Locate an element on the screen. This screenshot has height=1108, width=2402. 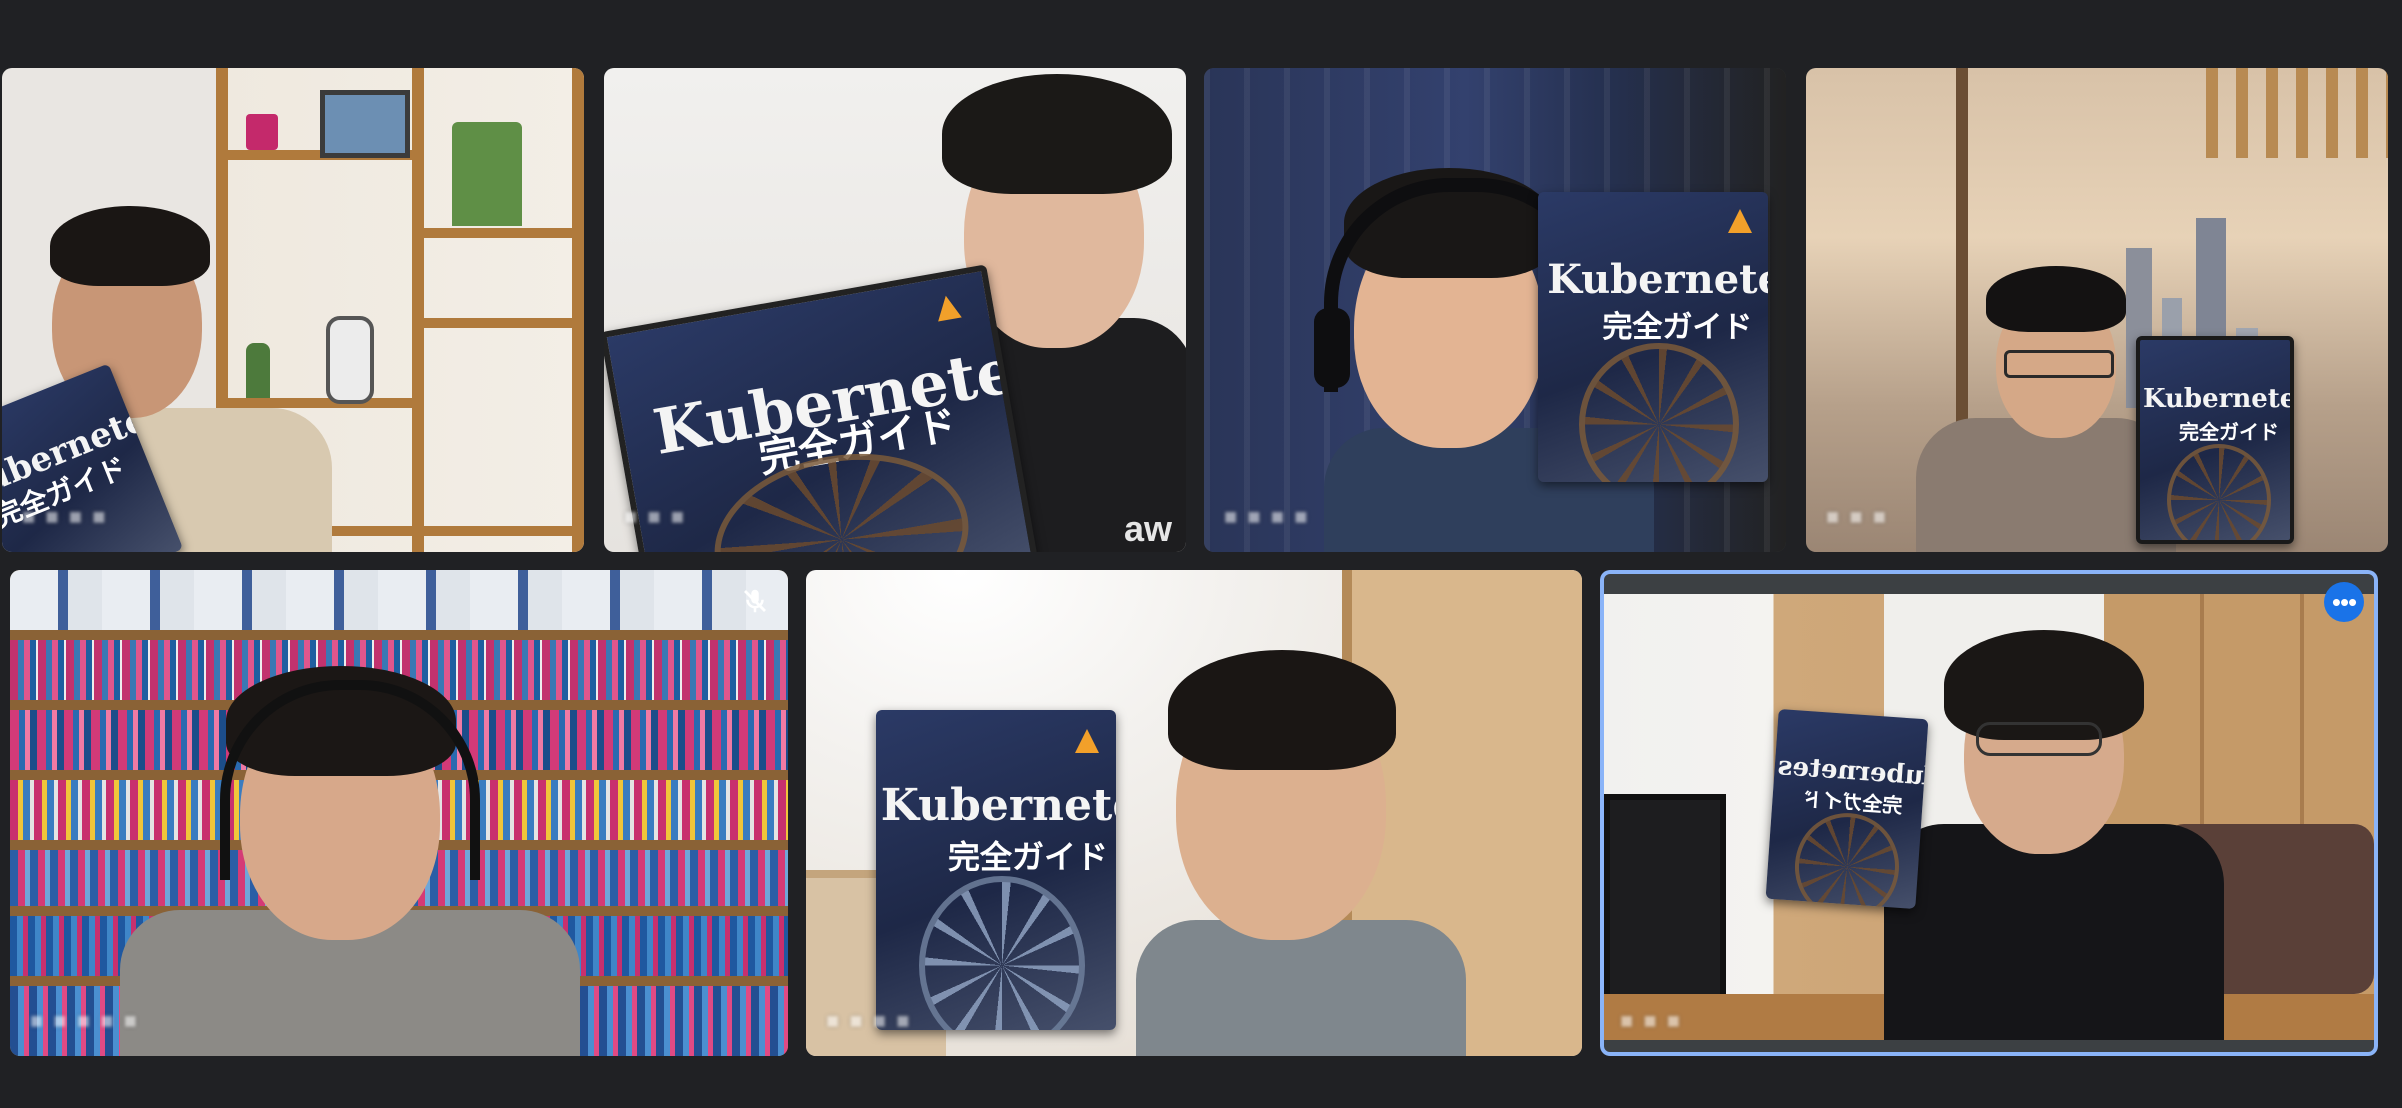
participant-tile: ■ ■ ■ ■ ■ is located at coordinates (399, 813).